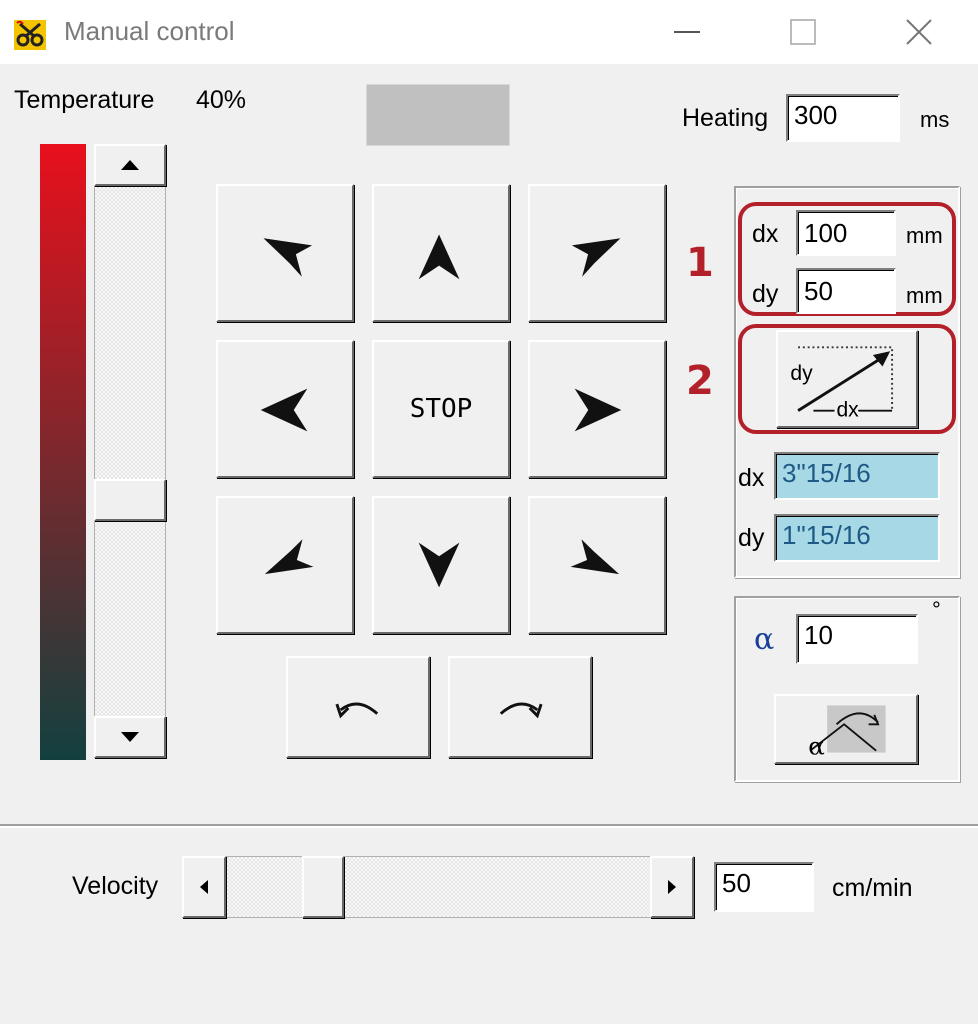  Describe the element at coordinates (439, 257) in the screenshot. I see `arrow-up-icon` at that location.